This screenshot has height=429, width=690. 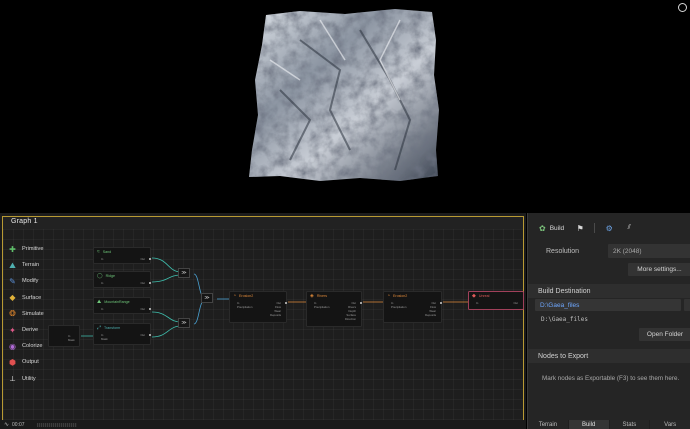 What do you see at coordinates (344, 95) in the screenshot?
I see `terrain-render` at bounding box center [344, 95].